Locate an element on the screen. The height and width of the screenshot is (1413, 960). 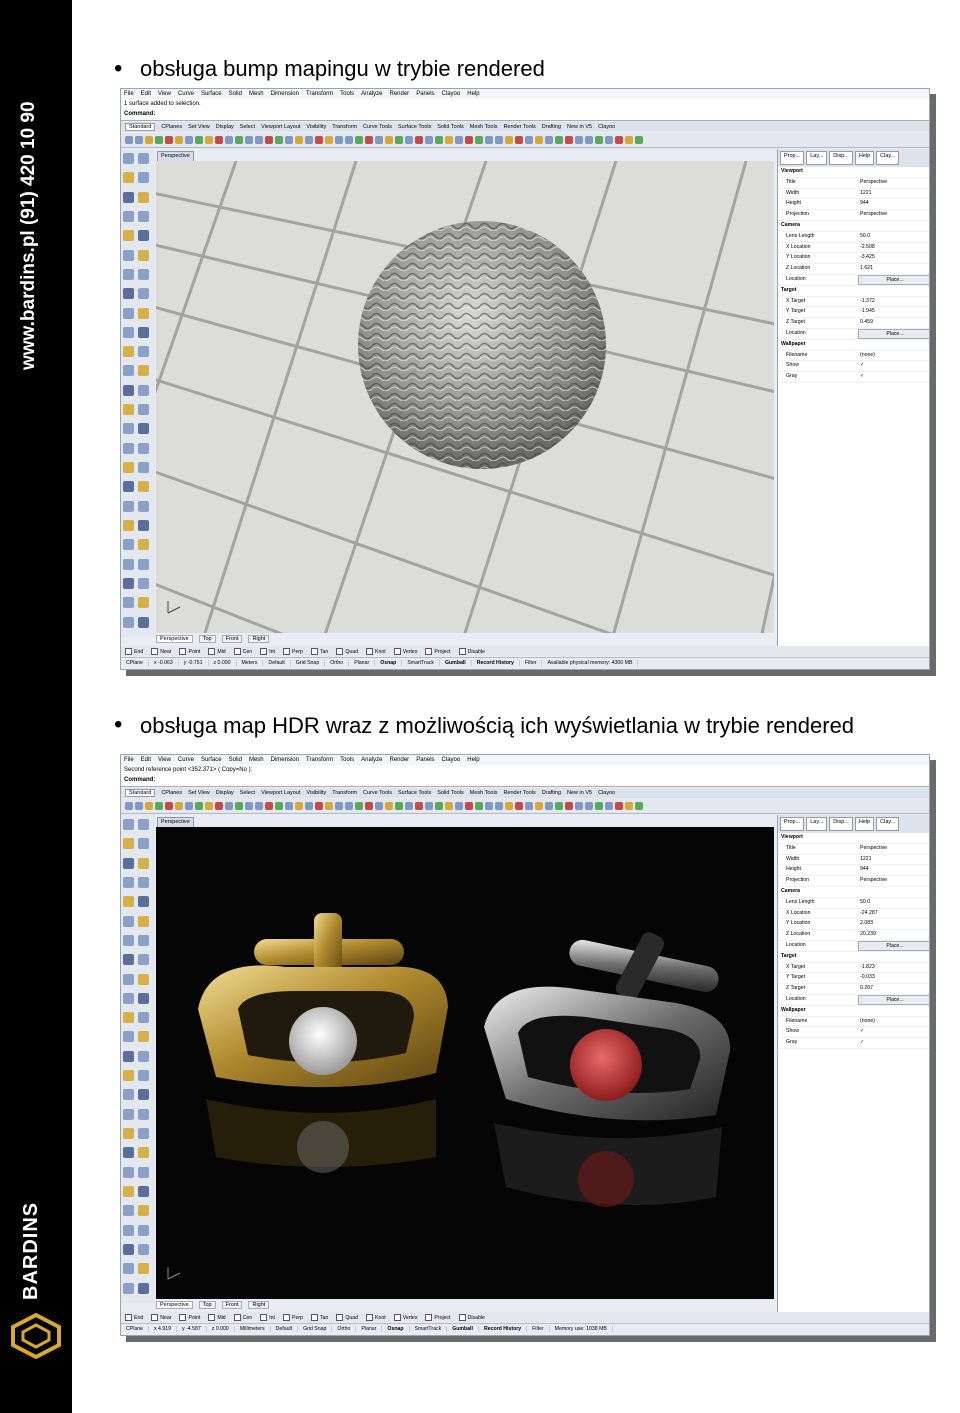
osnap-checkbox: Vertex is located at coordinates (406, 1317).